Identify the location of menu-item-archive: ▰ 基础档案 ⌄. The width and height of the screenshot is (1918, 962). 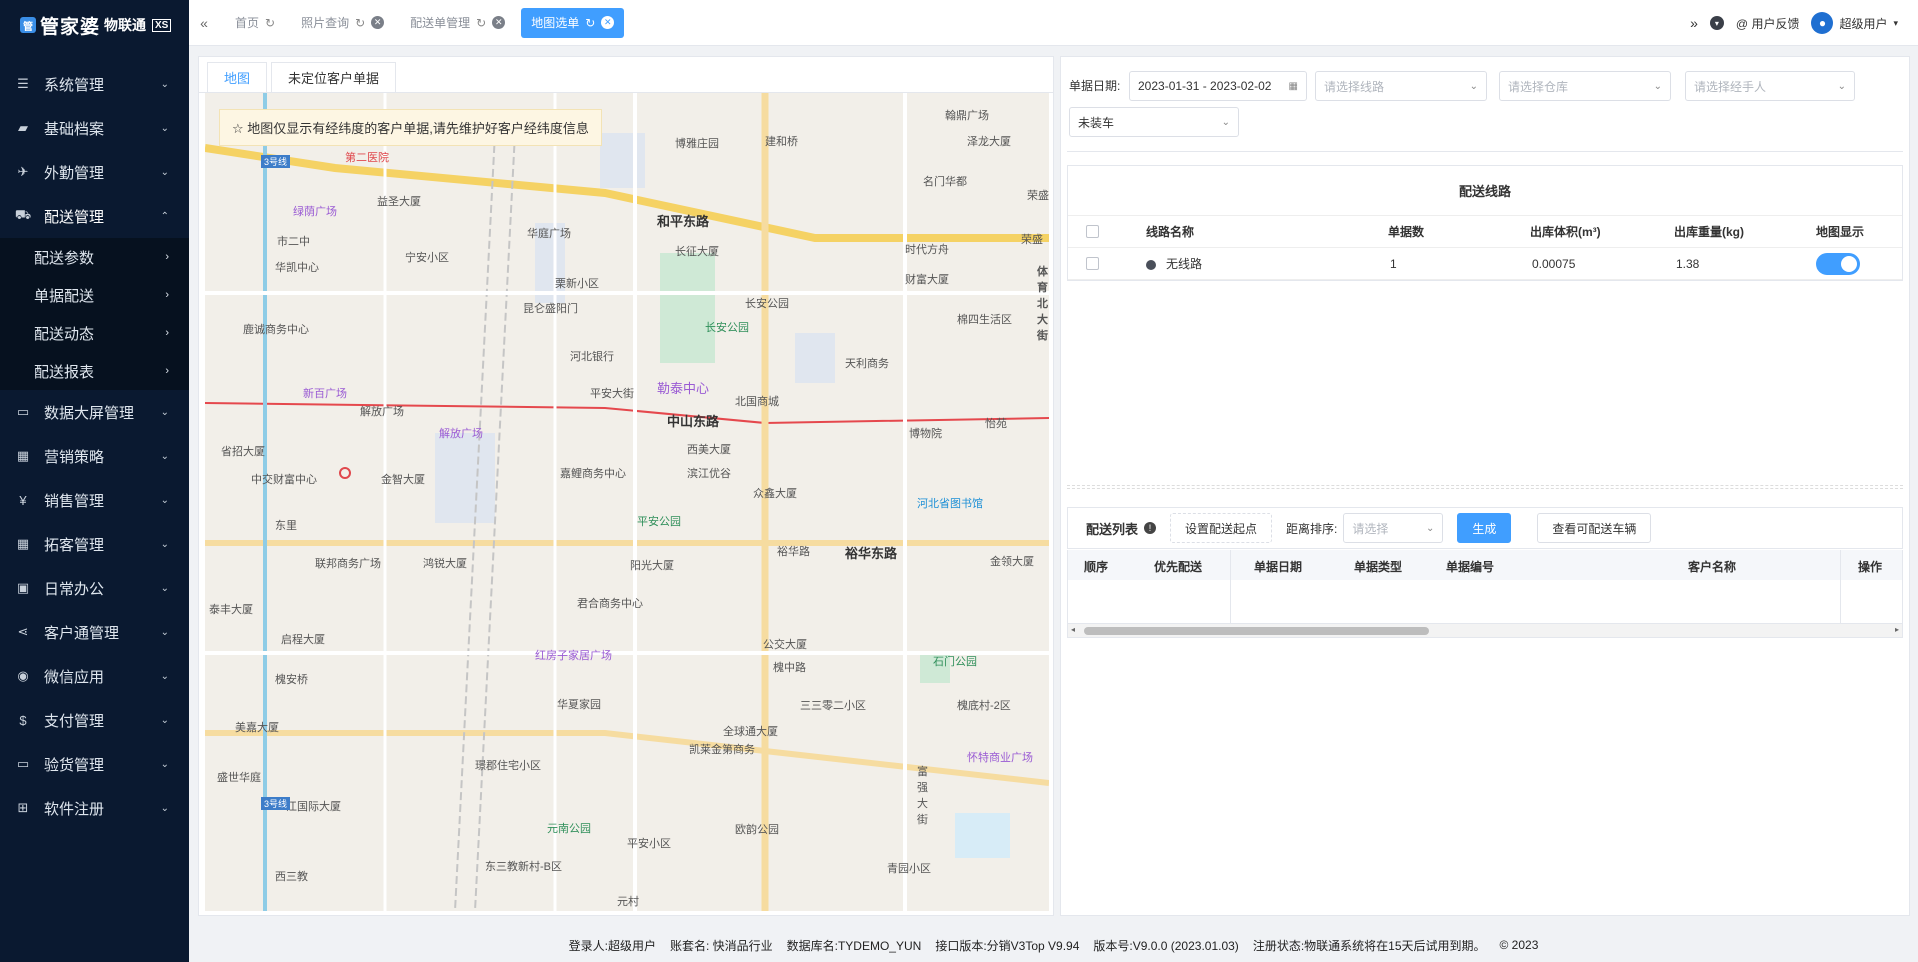
(94, 128).